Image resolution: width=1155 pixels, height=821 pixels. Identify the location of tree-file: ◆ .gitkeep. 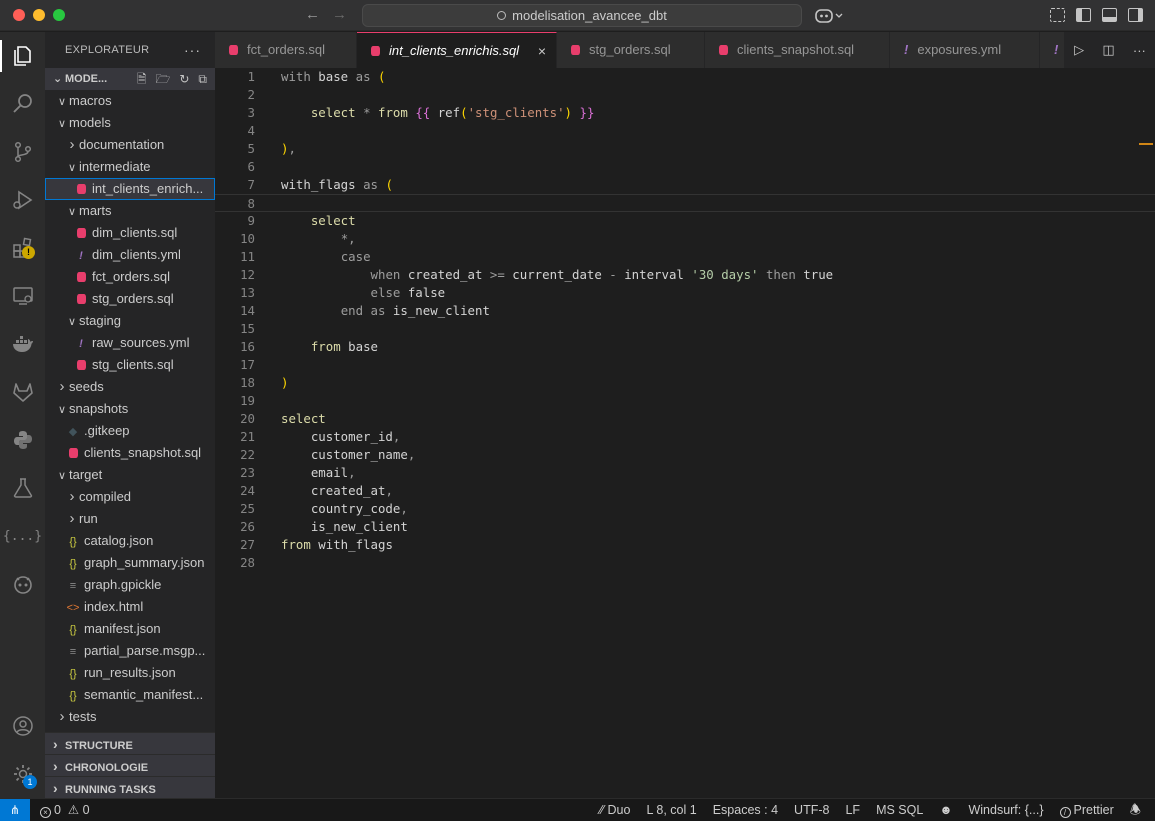
(130, 431).